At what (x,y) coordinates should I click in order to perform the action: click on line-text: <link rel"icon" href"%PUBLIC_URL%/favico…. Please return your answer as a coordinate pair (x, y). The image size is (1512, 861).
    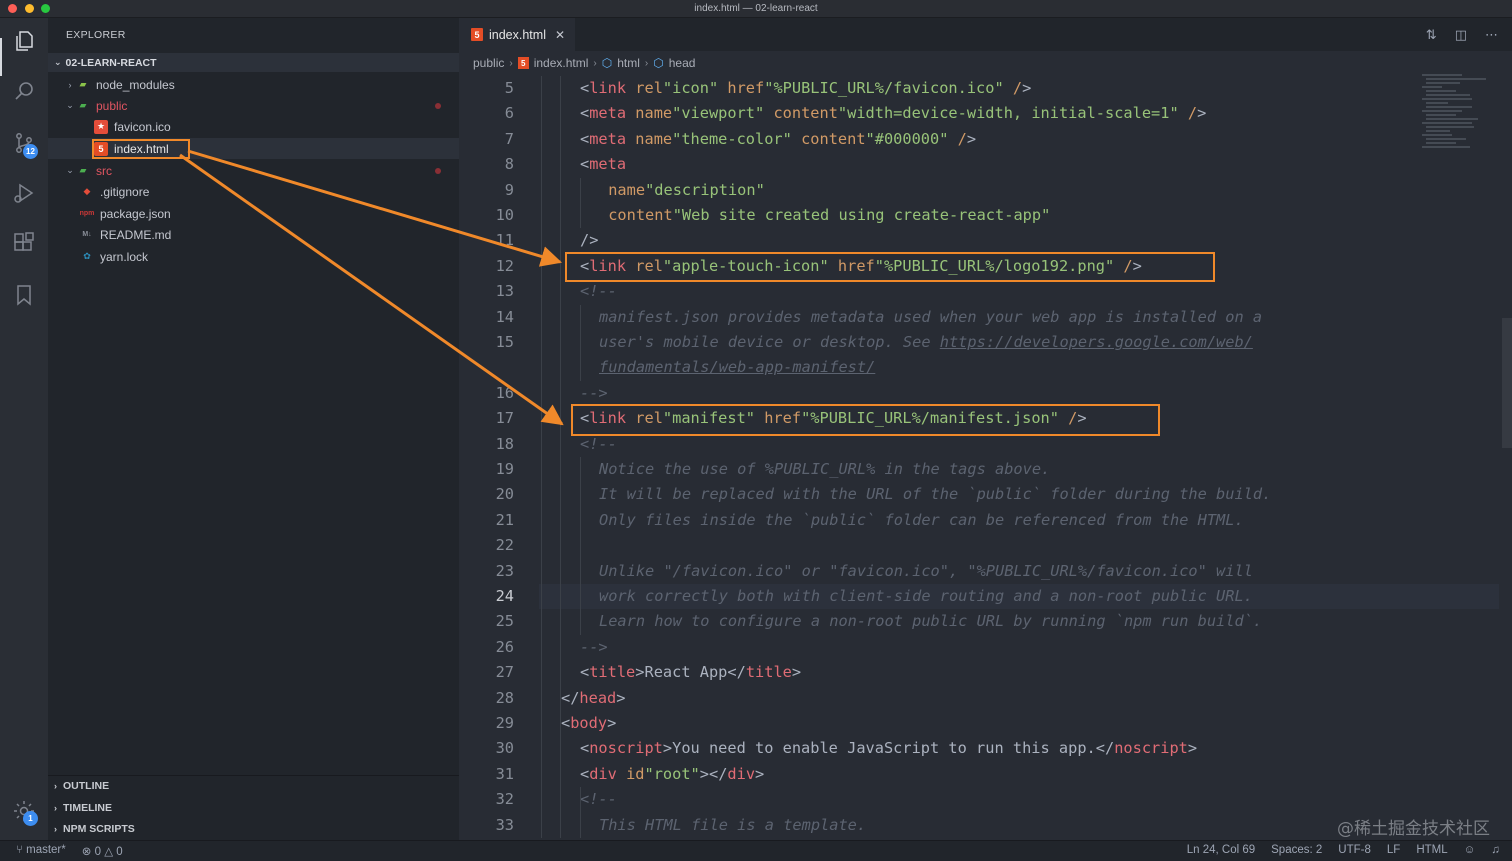
    Looking at the image, I should click on (806, 88).